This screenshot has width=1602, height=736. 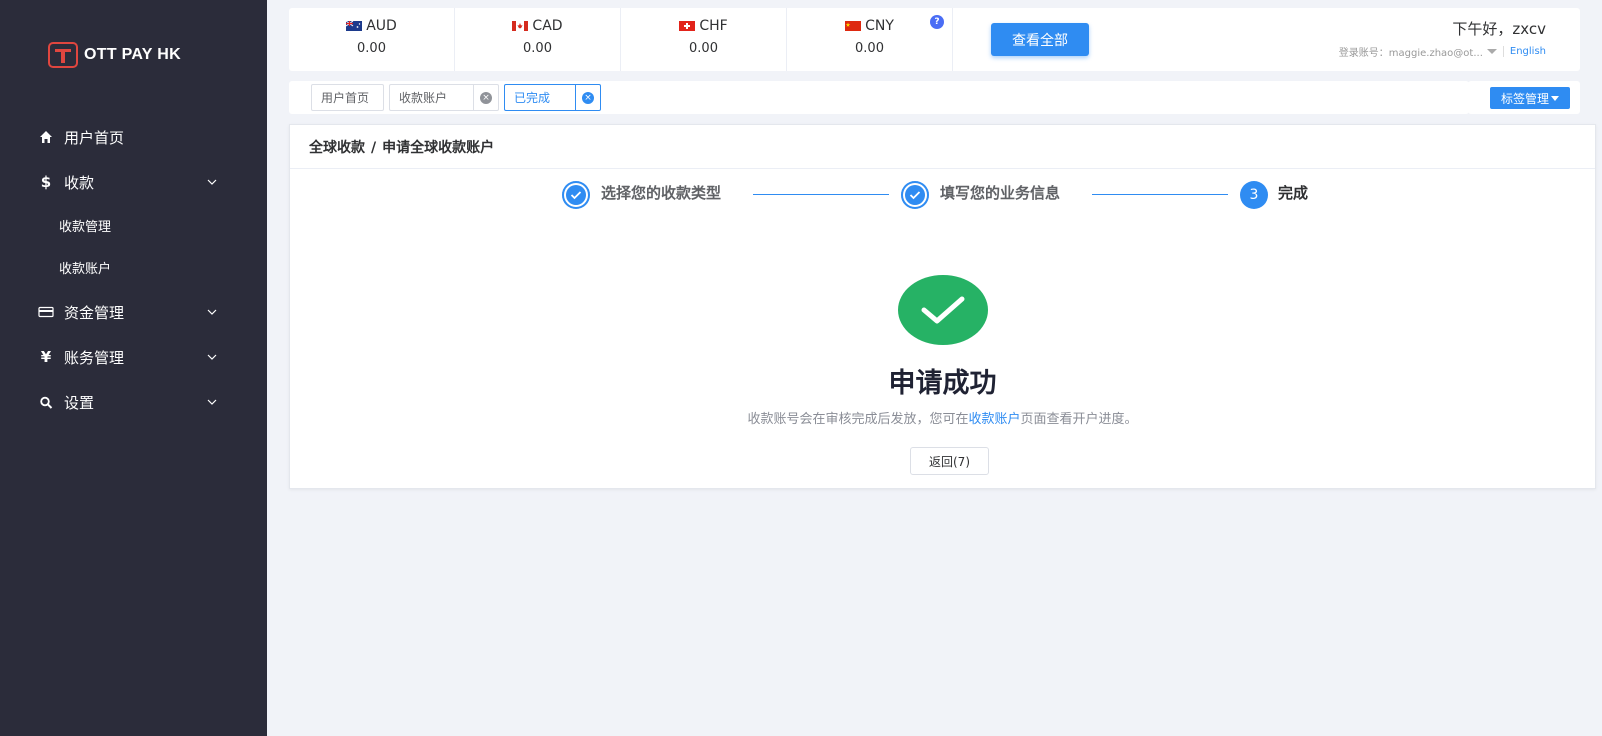 What do you see at coordinates (1000, 193) in the screenshot?
I see `step-2-label: 填写您的业务信息` at bounding box center [1000, 193].